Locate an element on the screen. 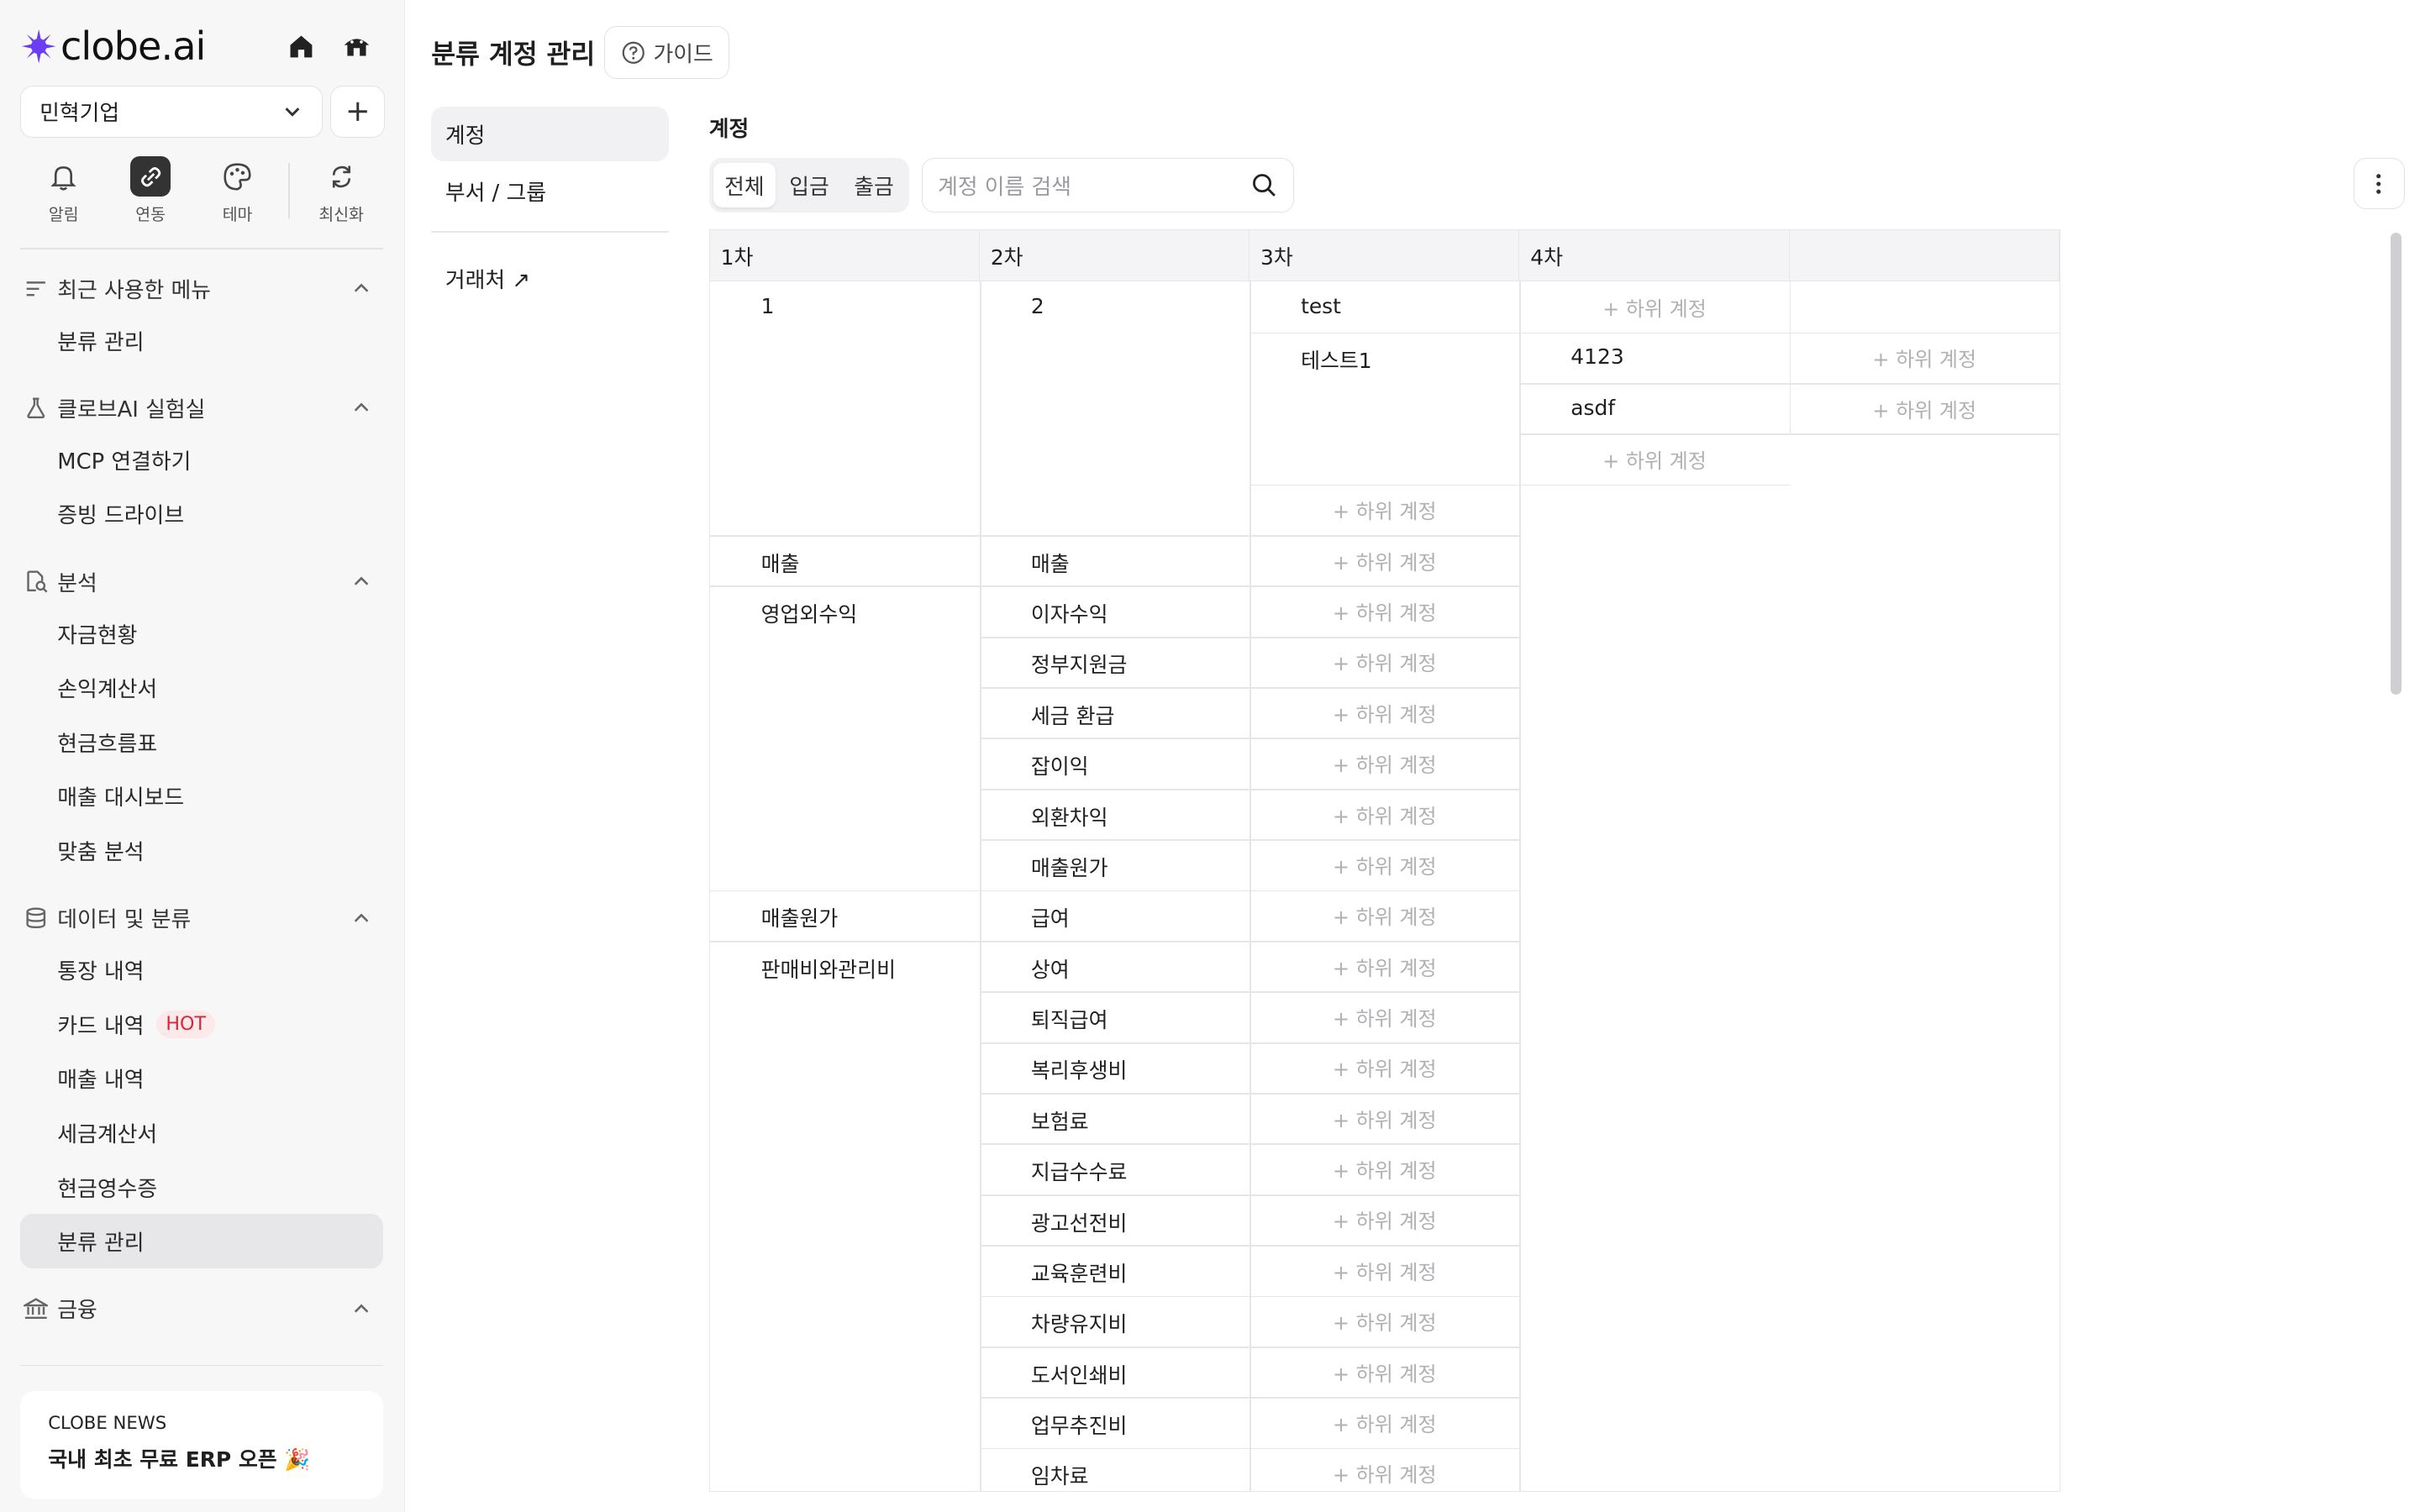  quick-theme: 테마 is located at coordinates (238, 190).